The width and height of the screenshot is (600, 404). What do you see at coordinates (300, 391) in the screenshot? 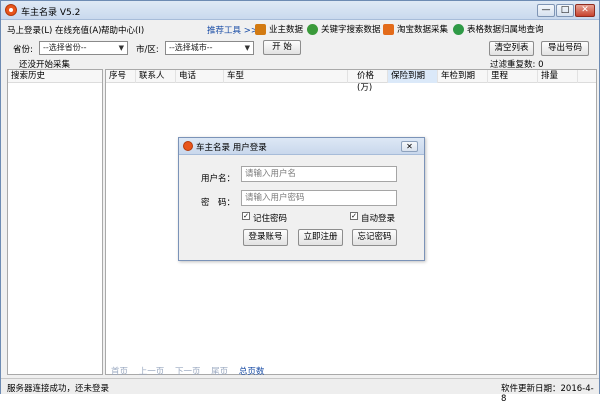
I see `status-bar: 服务器连接成功，还未登录 软件更新日期：2016-4-8` at bounding box center [300, 391].